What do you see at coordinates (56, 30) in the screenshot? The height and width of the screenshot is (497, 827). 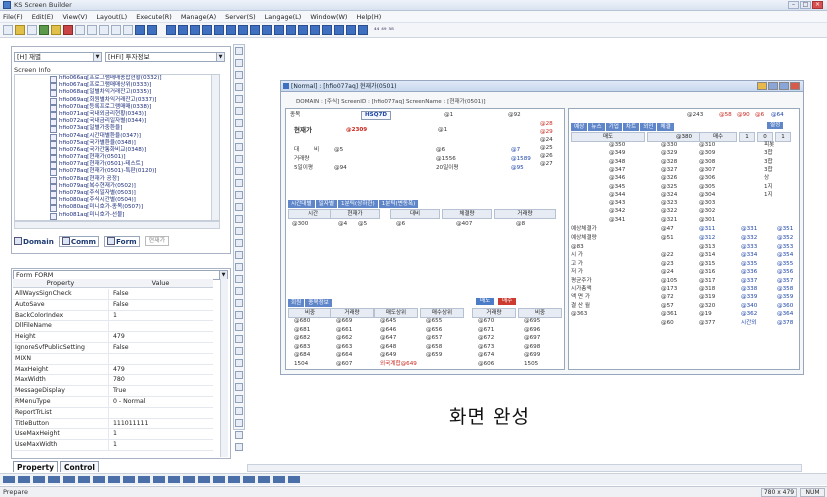 I see `folder-icon` at bounding box center [56, 30].